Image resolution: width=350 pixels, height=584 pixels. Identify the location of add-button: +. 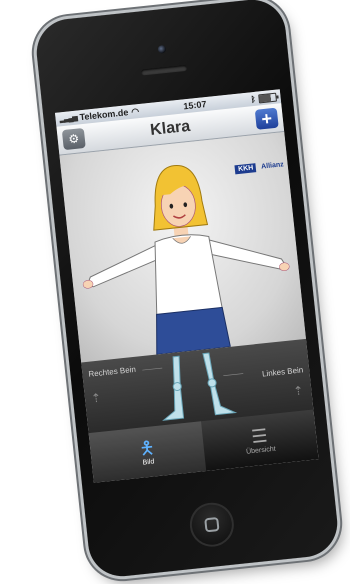
(266, 118).